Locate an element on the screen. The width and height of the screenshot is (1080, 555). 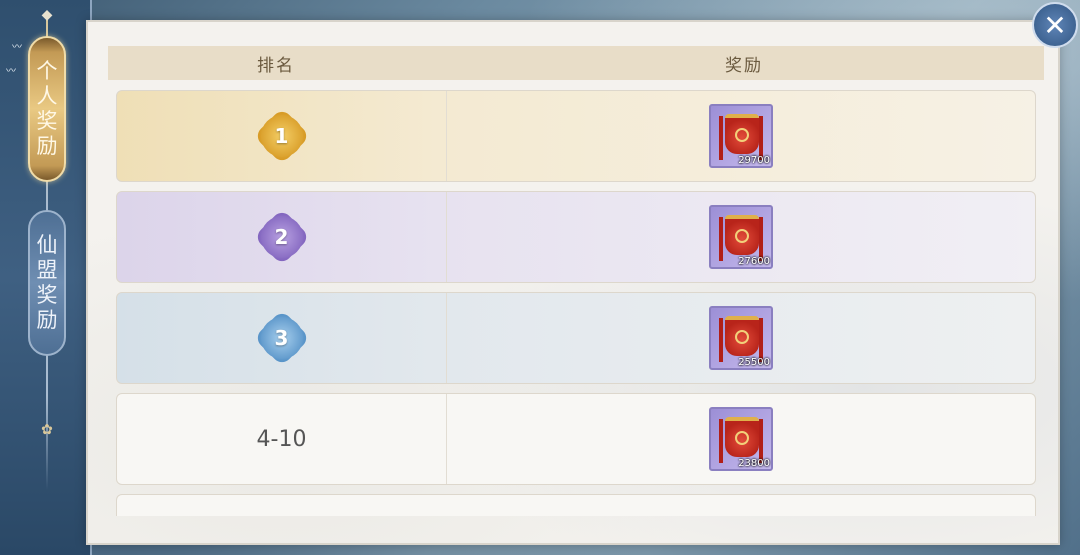
item-count: 25500 is located at coordinates (754, 362).